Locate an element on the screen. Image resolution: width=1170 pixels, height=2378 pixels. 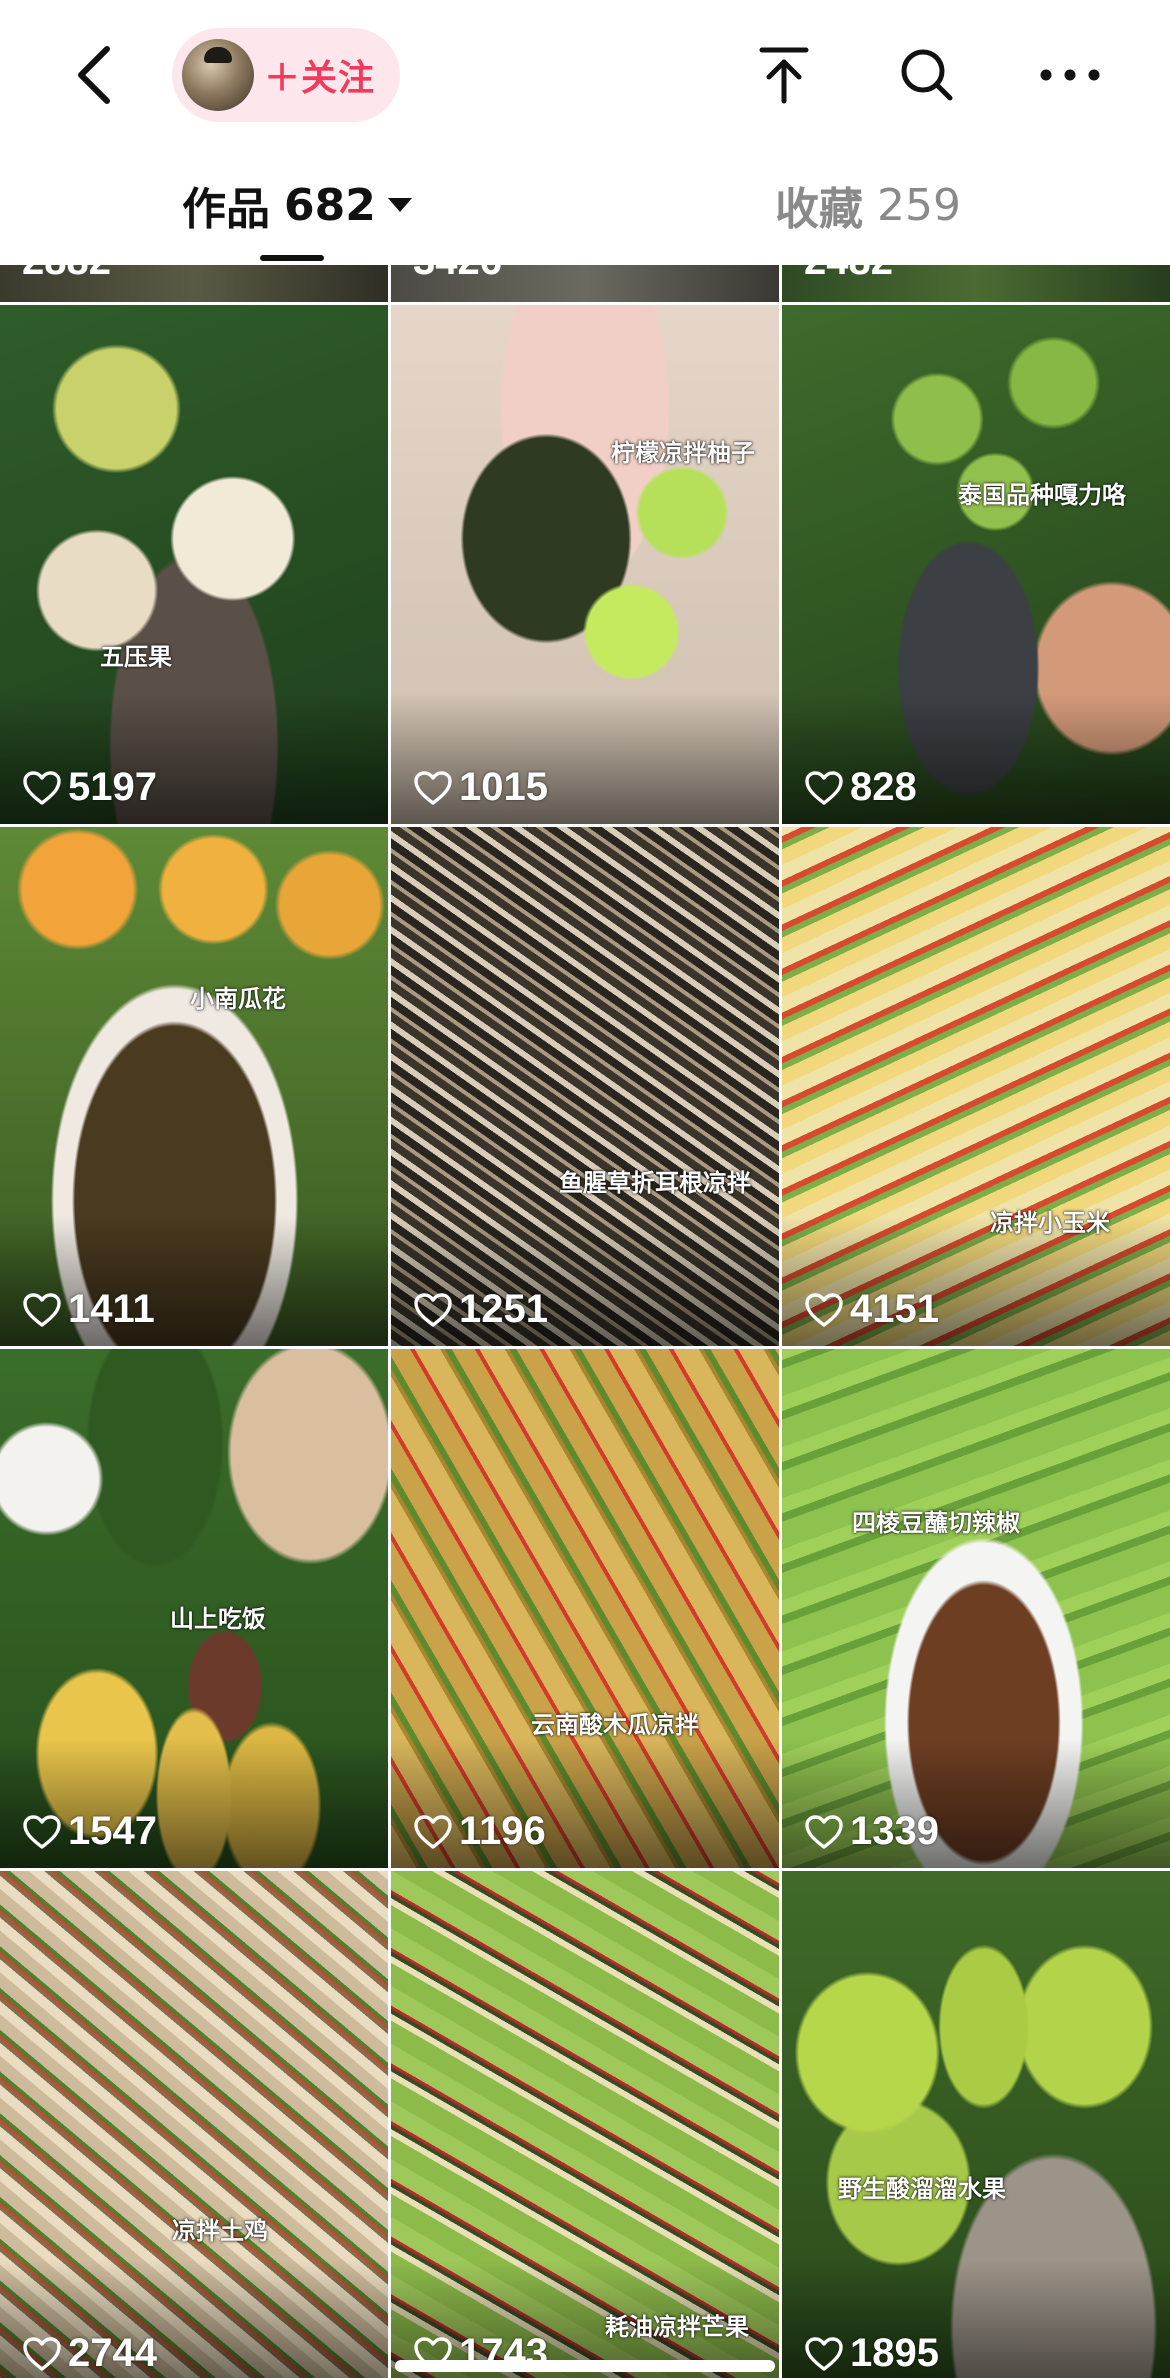
like-count: 5197 is located at coordinates (89, 787).